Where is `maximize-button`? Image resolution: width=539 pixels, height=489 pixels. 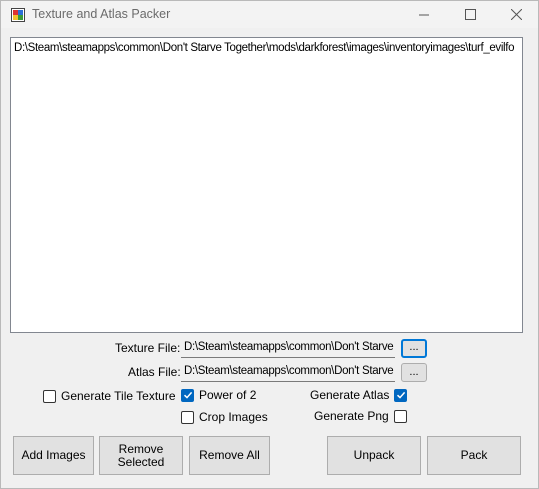 maximize-button is located at coordinates (470, 14).